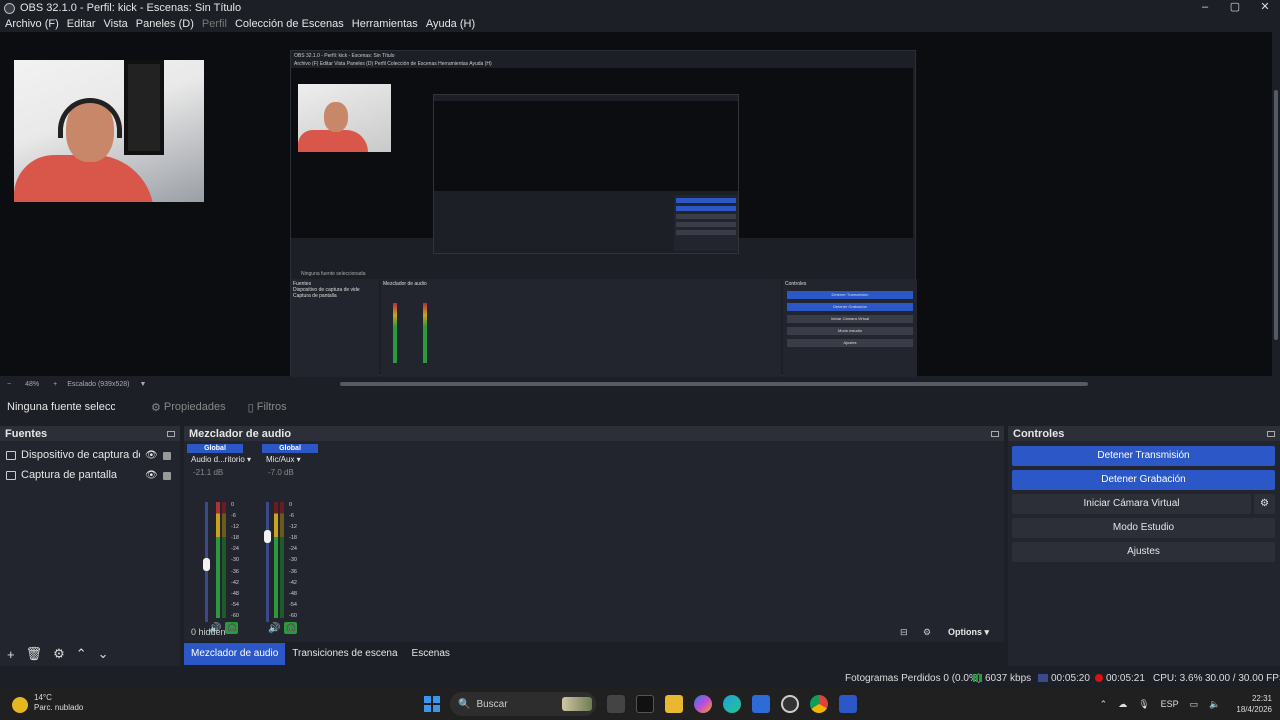 The height and width of the screenshot is (720, 1280). I want to click on edge-icon, so click(732, 704).